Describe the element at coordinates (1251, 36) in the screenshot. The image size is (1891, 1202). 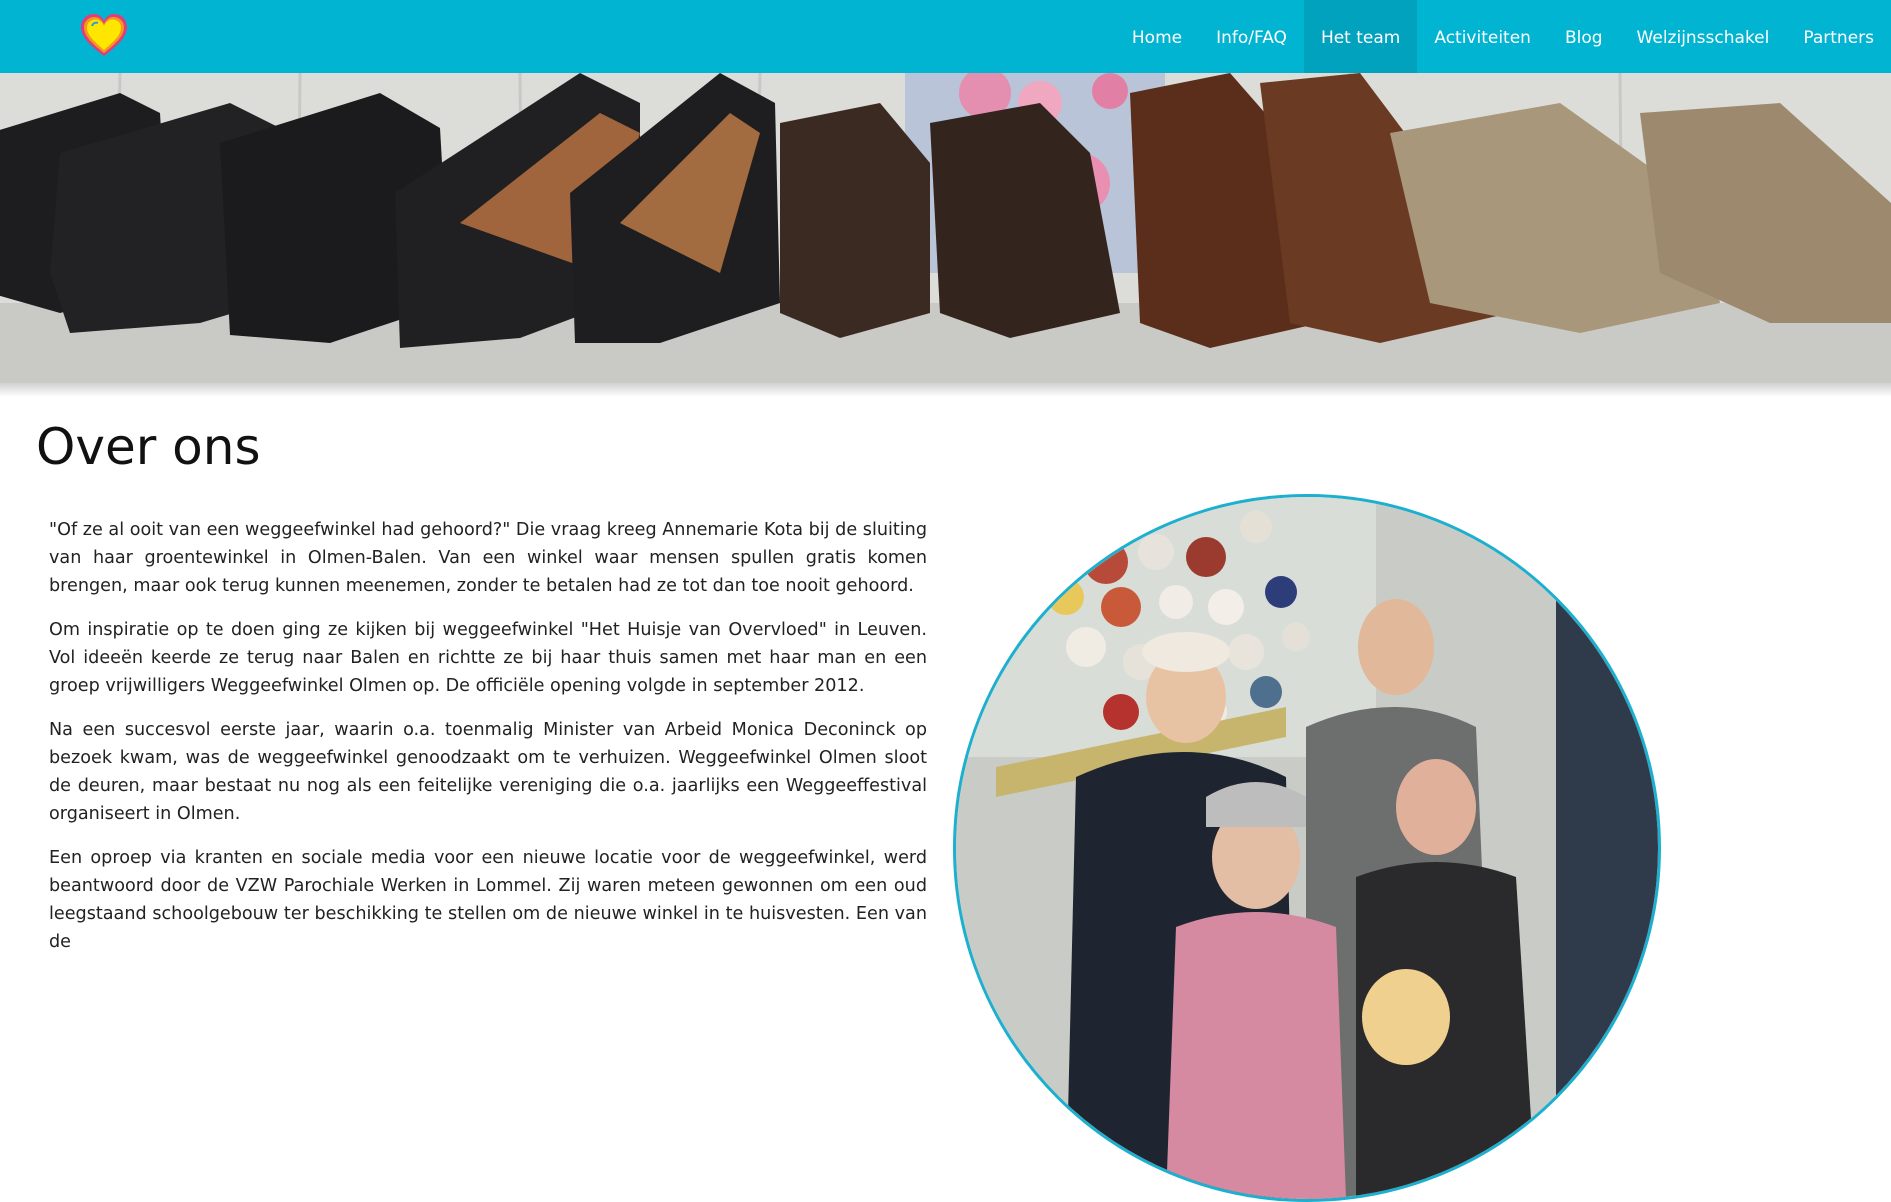
I see `nav-info-faq: Info/FAQ` at that location.